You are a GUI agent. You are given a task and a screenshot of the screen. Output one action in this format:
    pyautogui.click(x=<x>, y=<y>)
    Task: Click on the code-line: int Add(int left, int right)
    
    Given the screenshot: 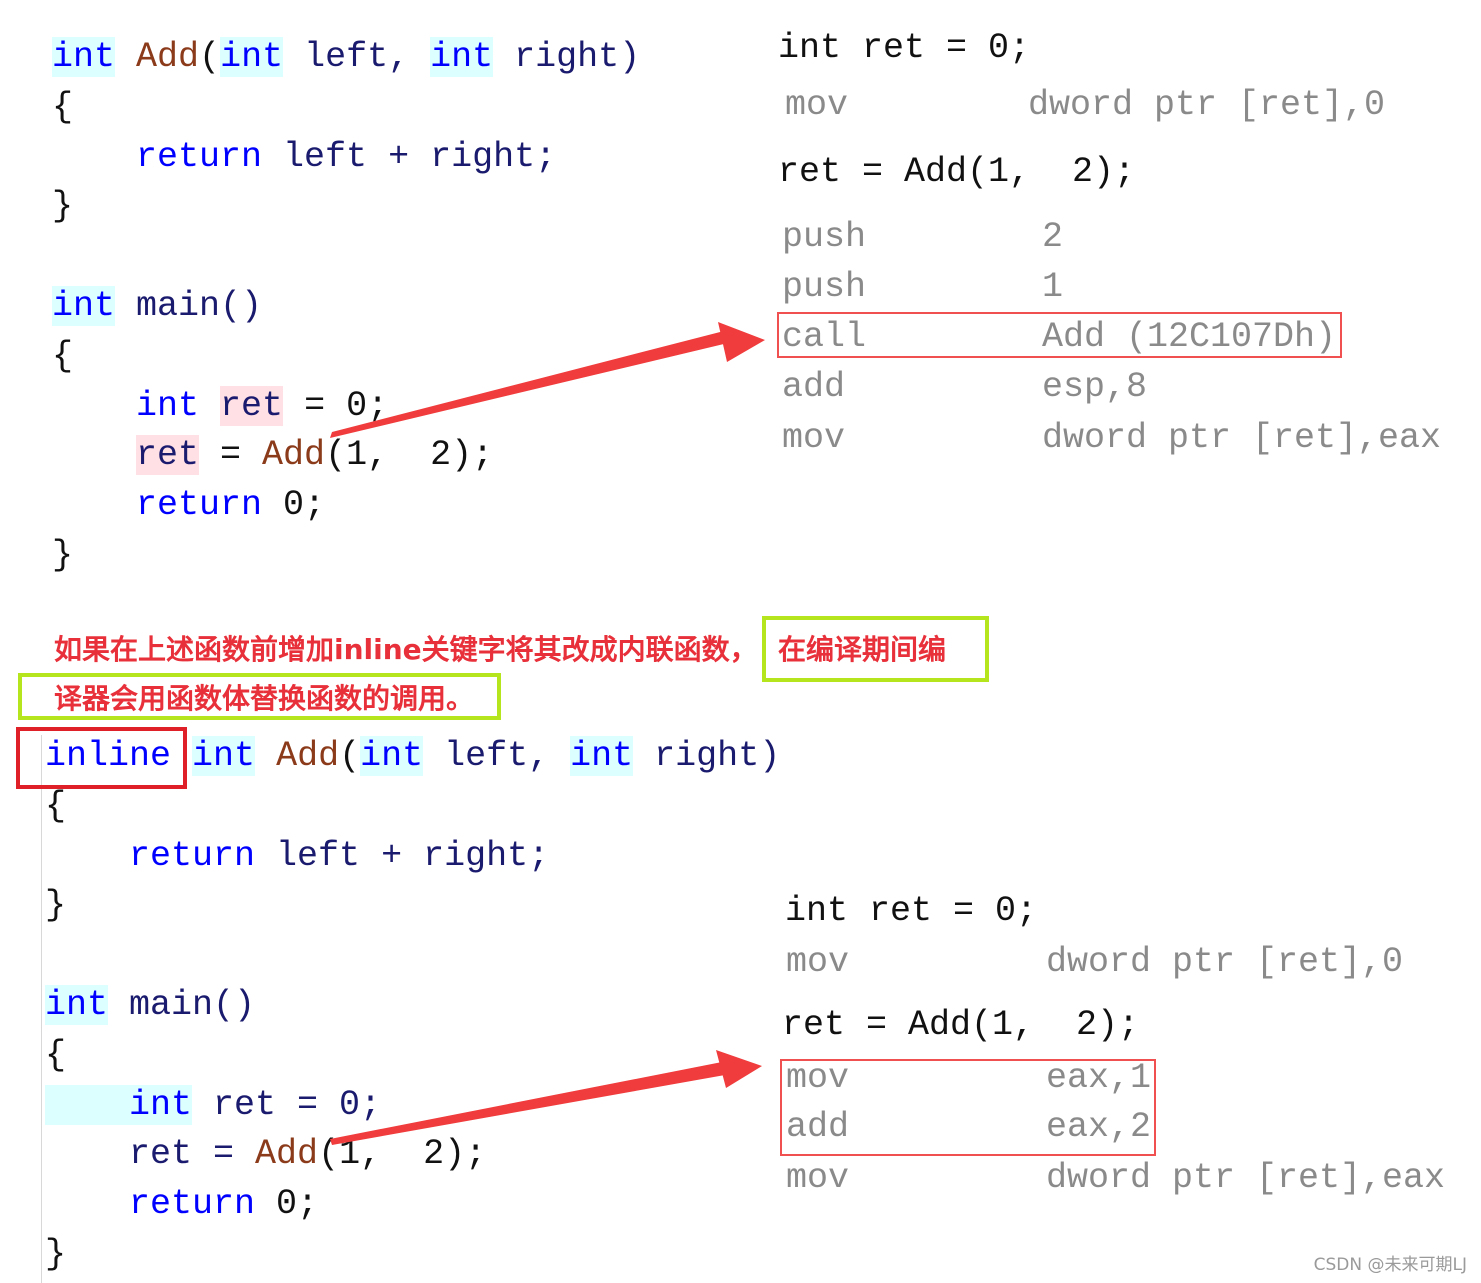 What is the action you would take?
    pyautogui.click(x=346, y=58)
    